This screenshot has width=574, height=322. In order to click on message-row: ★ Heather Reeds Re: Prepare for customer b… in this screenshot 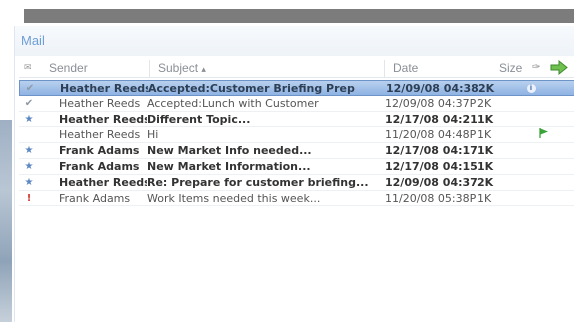, I will do `click(296, 183)`.